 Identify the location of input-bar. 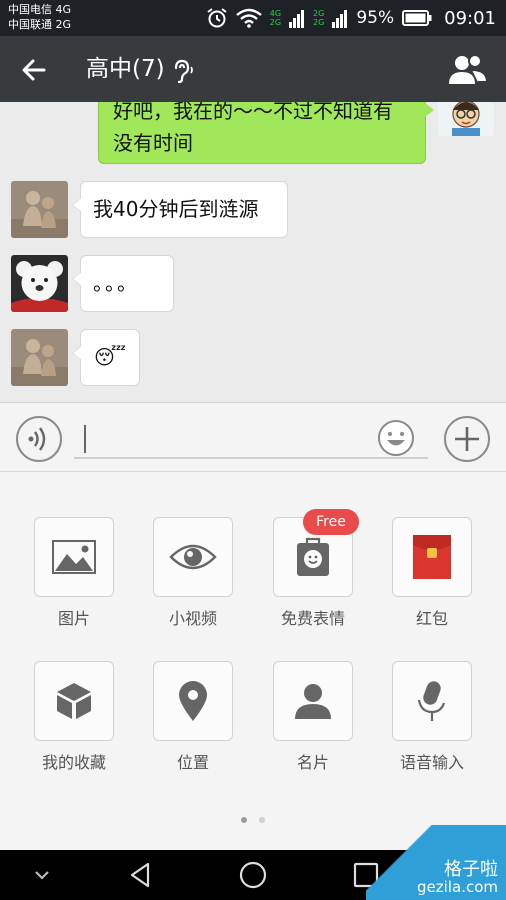
(253, 437).